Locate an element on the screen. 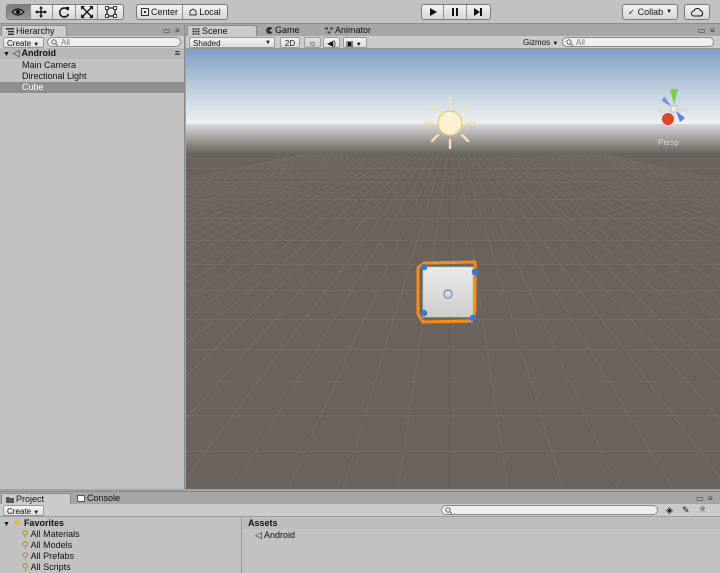 The image size is (720, 573). tab-animator: Animator is located at coordinates (356, 30).